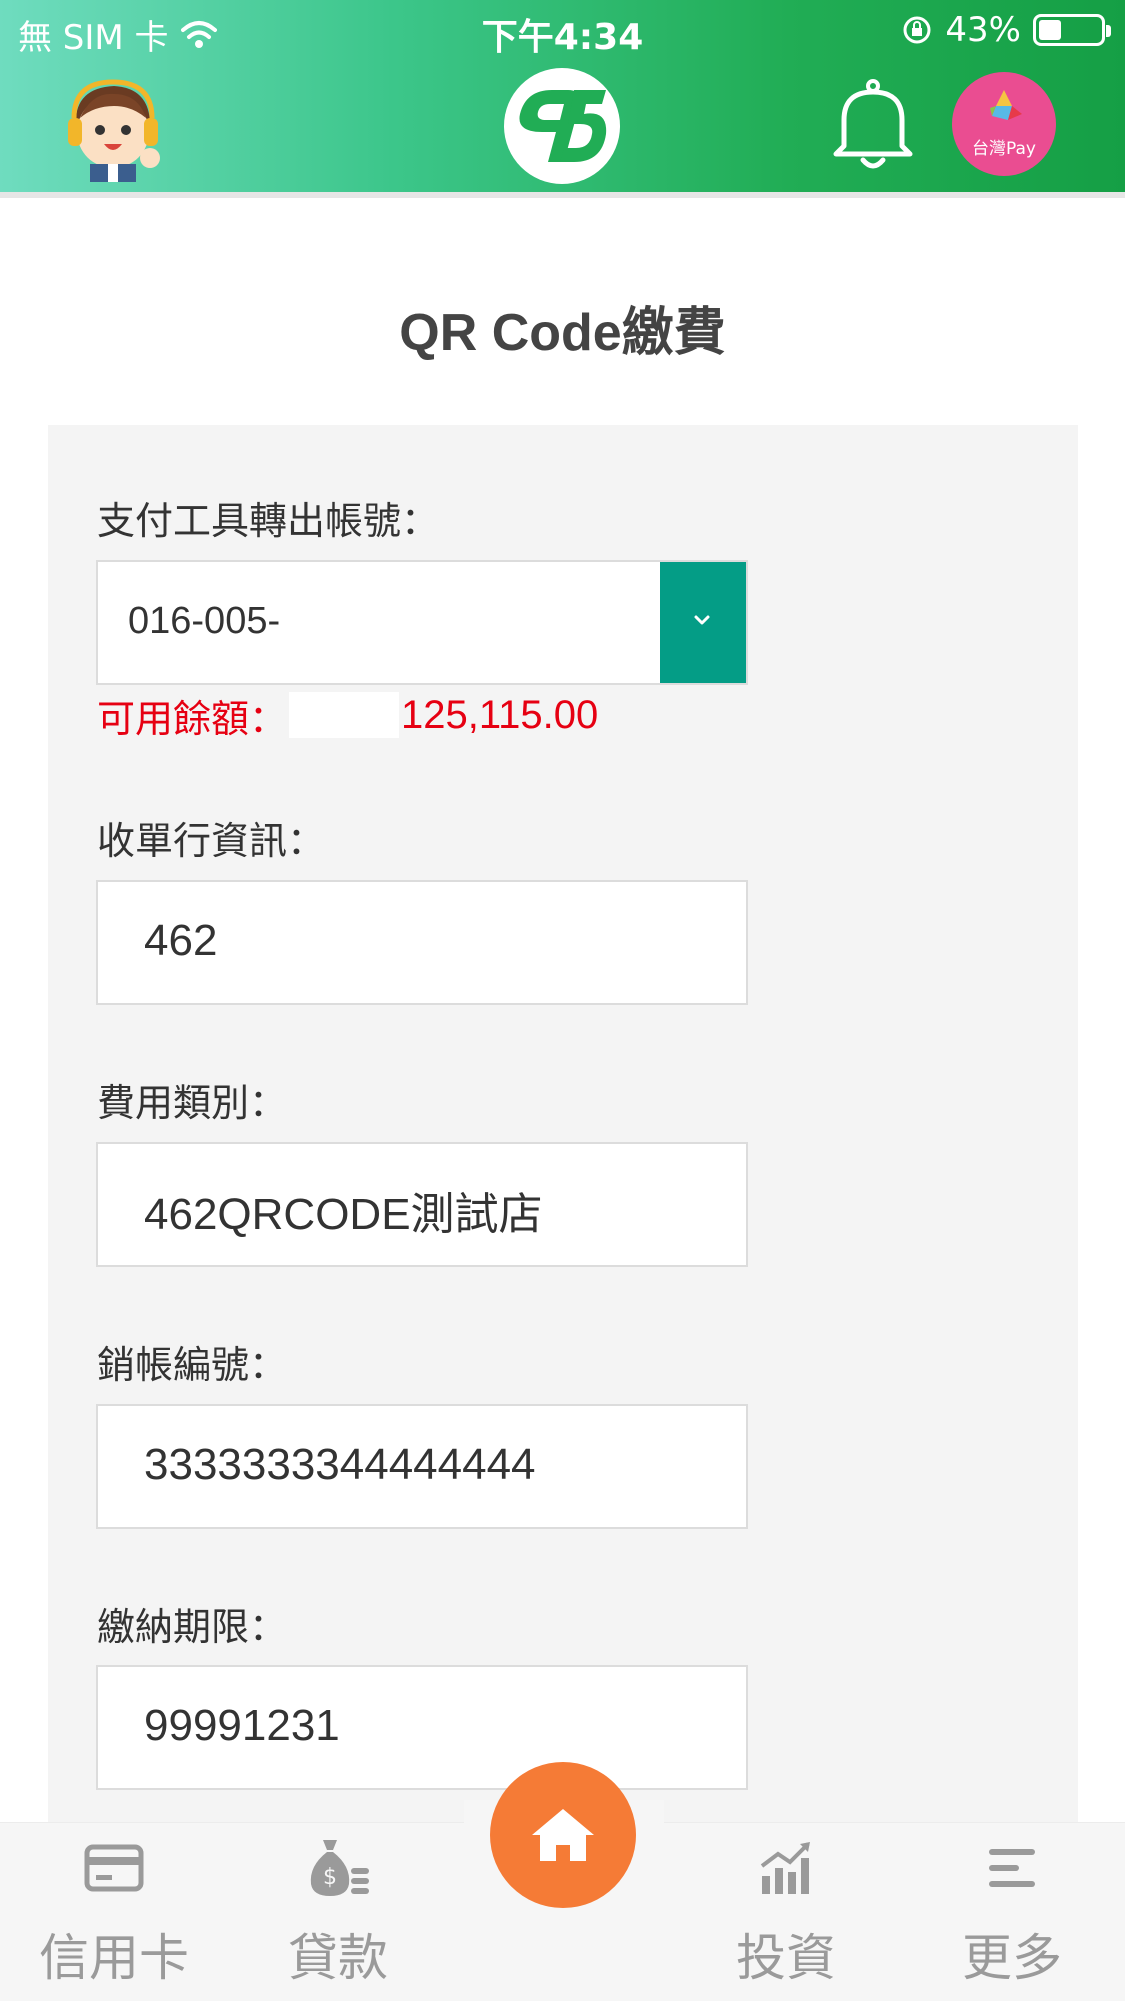 The width and height of the screenshot is (1125, 2001). Describe the element at coordinates (786, 1914) in the screenshot. I see `nav-item-investment: 投資` at that location.